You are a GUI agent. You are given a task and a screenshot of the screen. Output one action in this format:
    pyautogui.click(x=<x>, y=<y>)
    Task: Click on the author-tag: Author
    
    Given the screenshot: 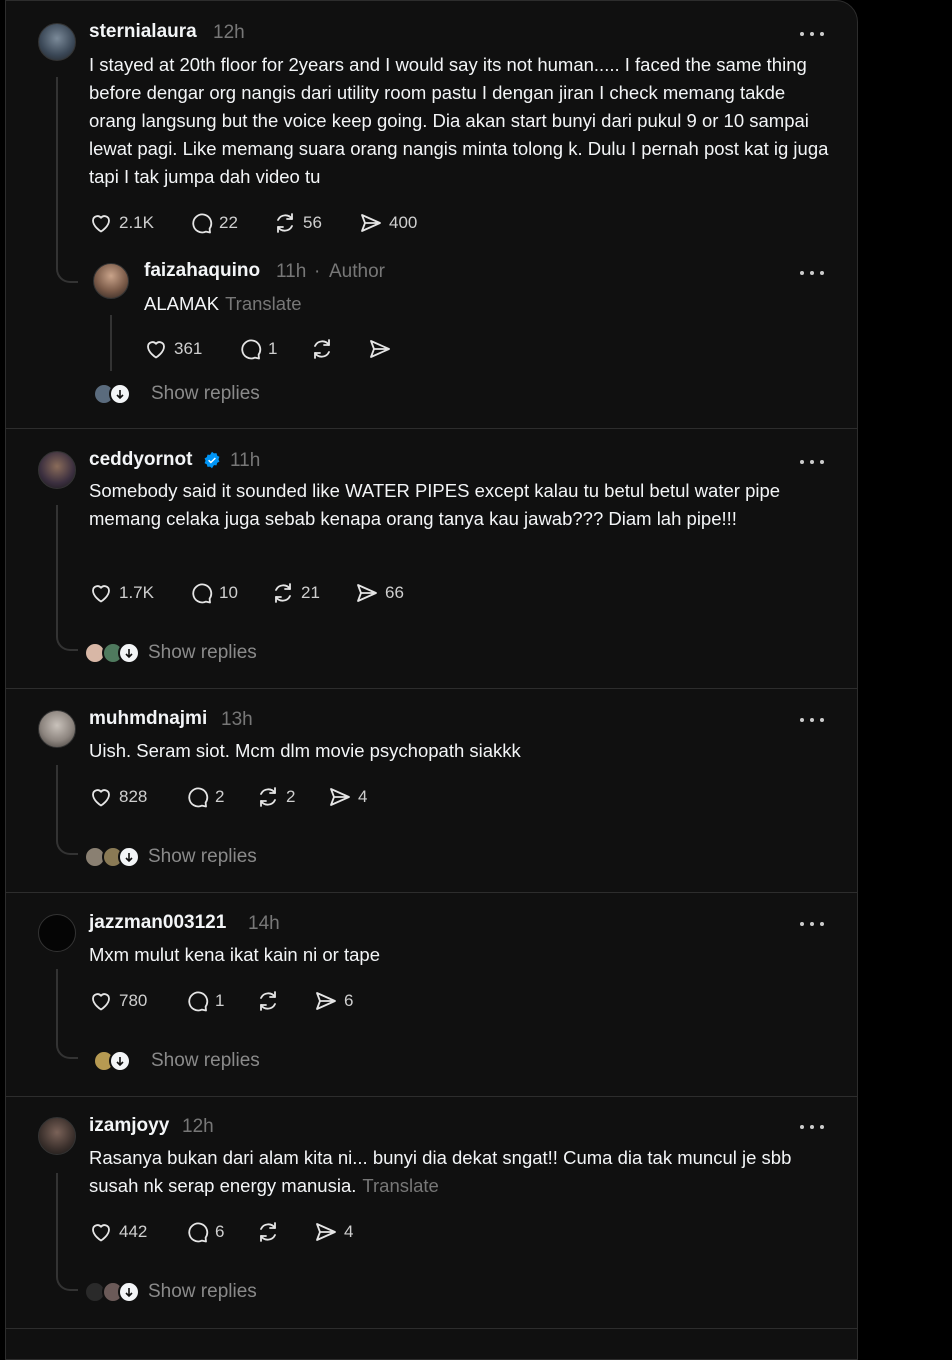 What is the action you would take?
    pyautogui.click(x=357, y=271)
    